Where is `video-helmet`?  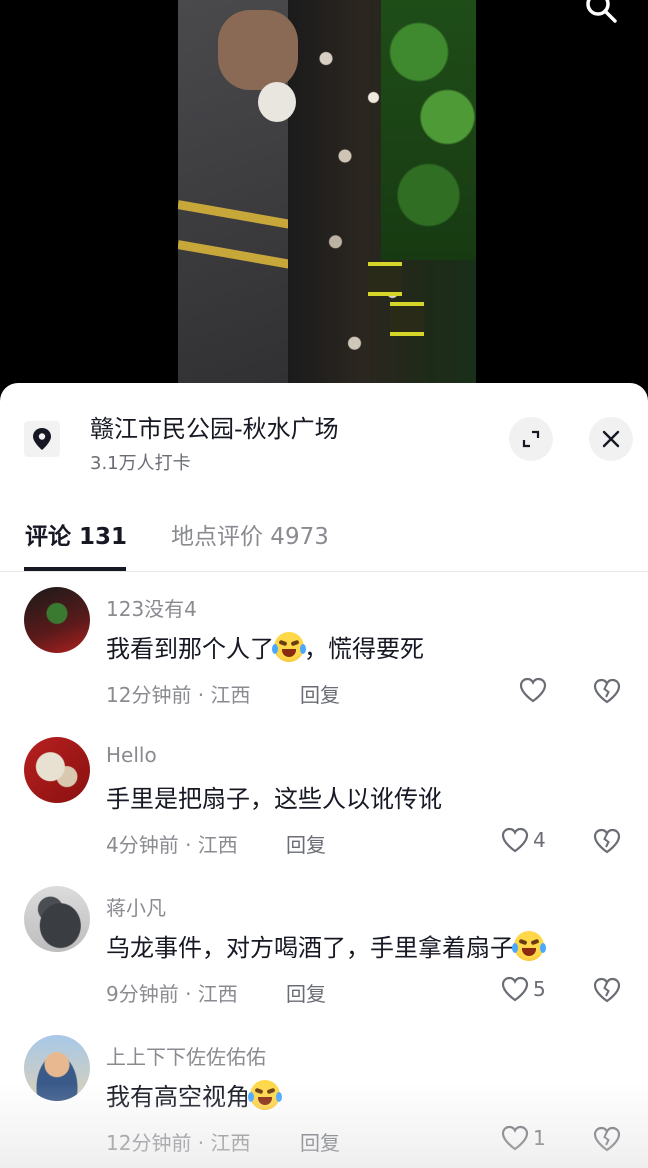 video-helmet is located at coordinates (277, 102).